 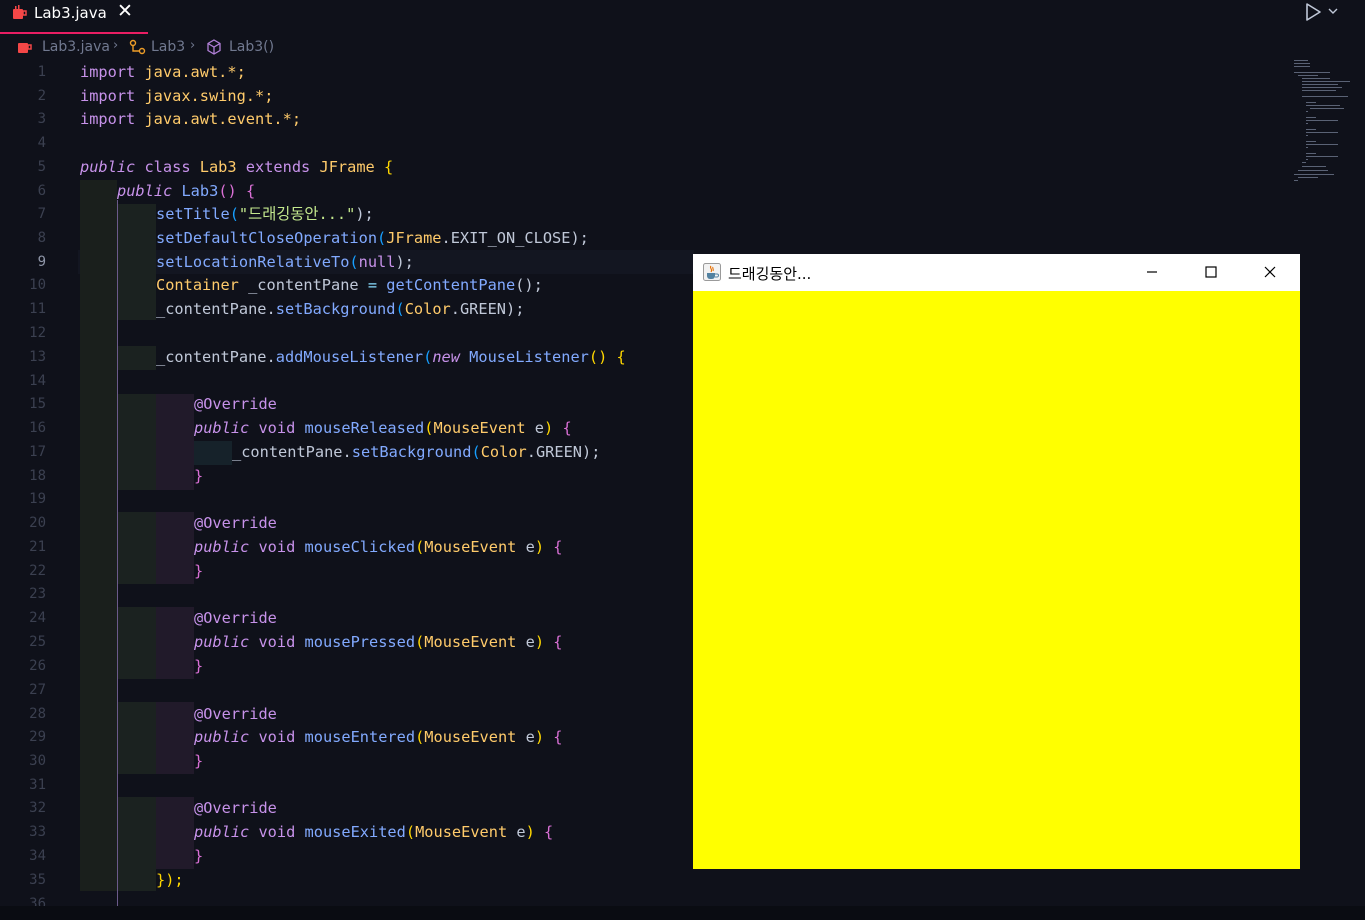 I want to click on code-line-32: @Override, so click(x=235, y=808).